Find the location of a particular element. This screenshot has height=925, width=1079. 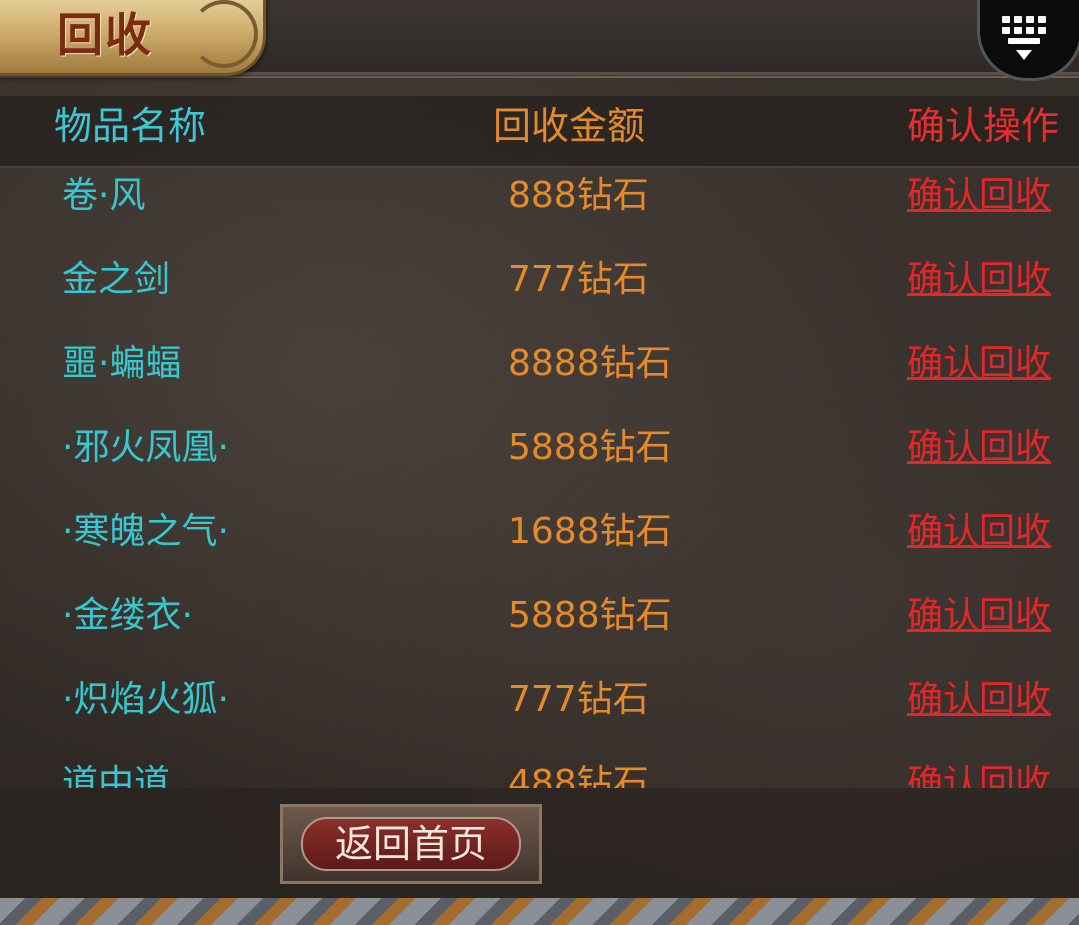

table-header: 物品名称 回收金额 确认操作 is located at coordinates (539, 132).